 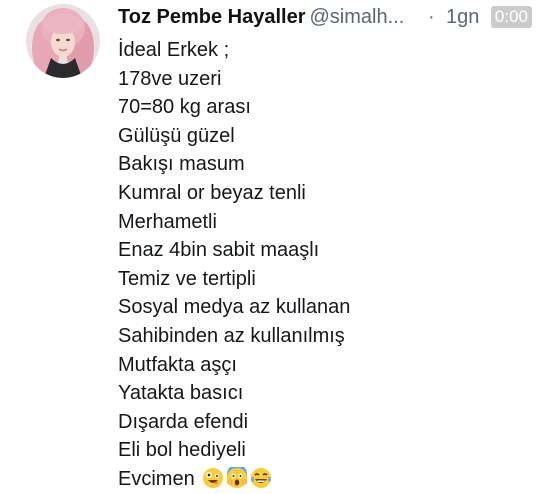 What do you see at coordinates (183, 421) in the screenshot?
I see `tweet-line: Dışarda efendi` at bounding box center [183, 421].